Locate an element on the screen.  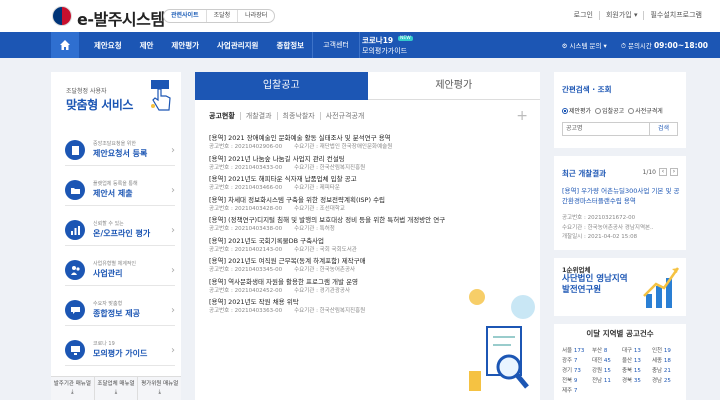
customer-center-link: 고객센터 is located at coordinates (336, 45).